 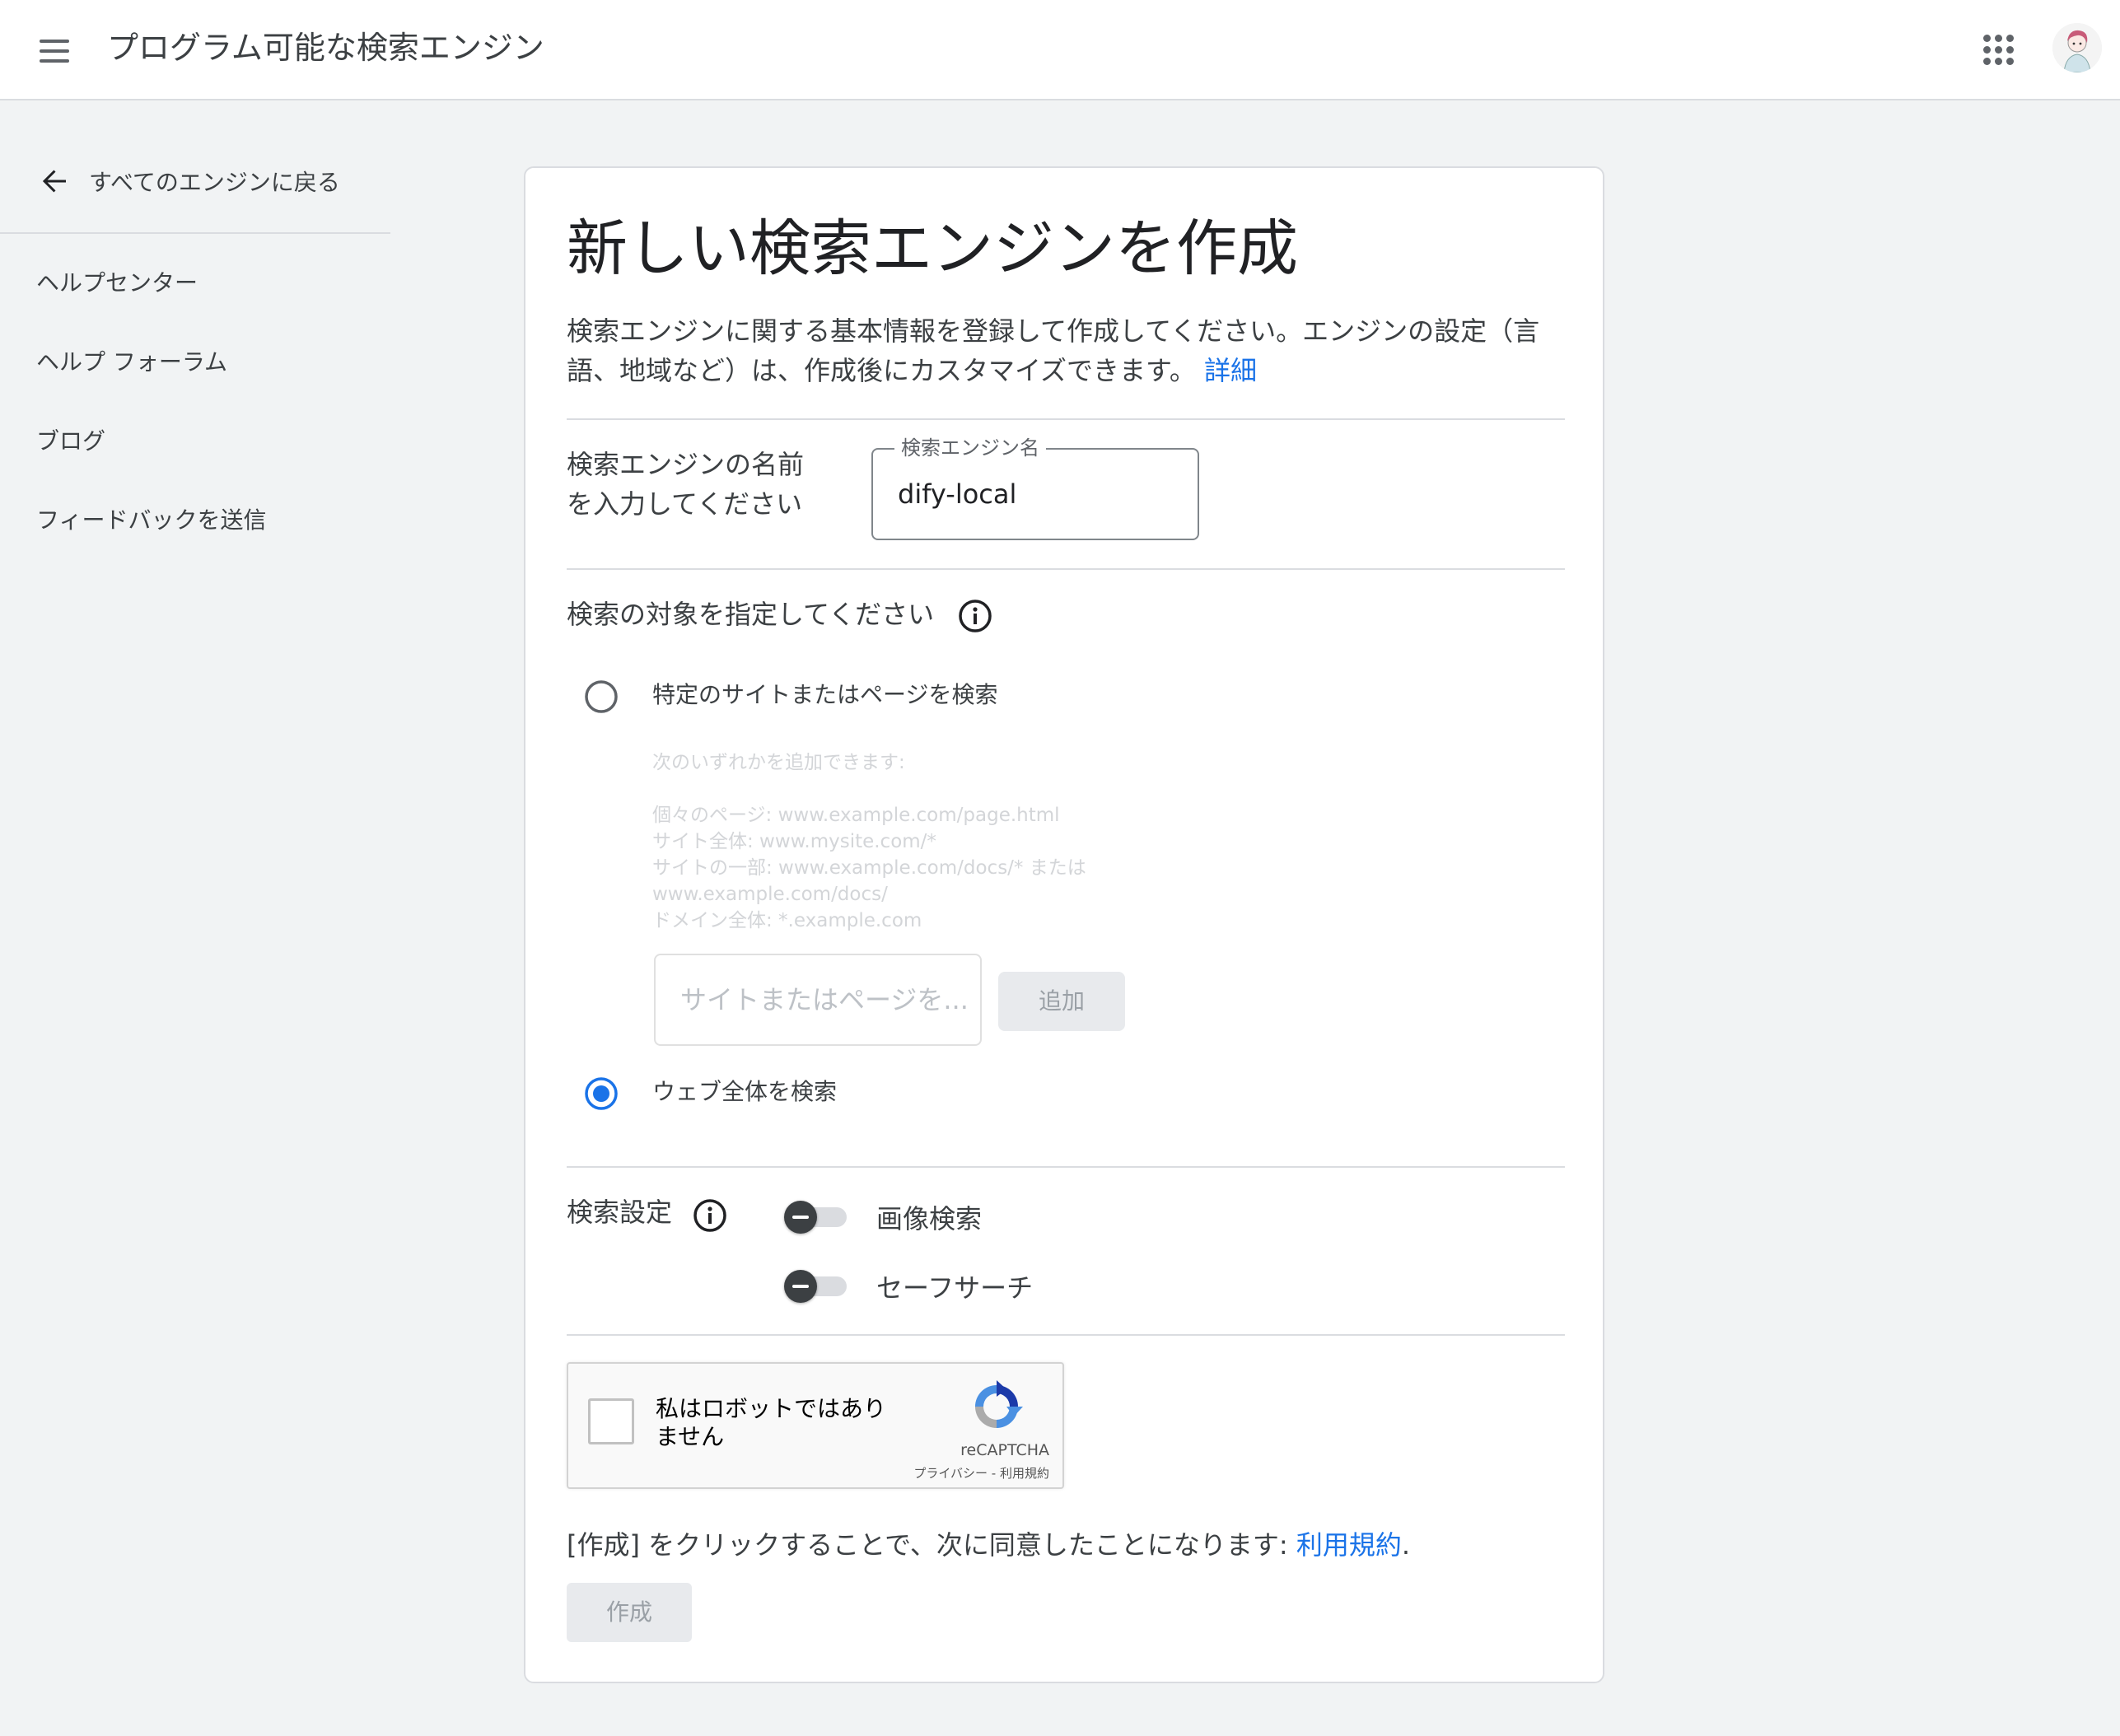 What do you see at coordinates (970, 448) in the screenshot?
I see `engine-name-field-legend: 検索エンジン名` at bounding box center [970, 448].